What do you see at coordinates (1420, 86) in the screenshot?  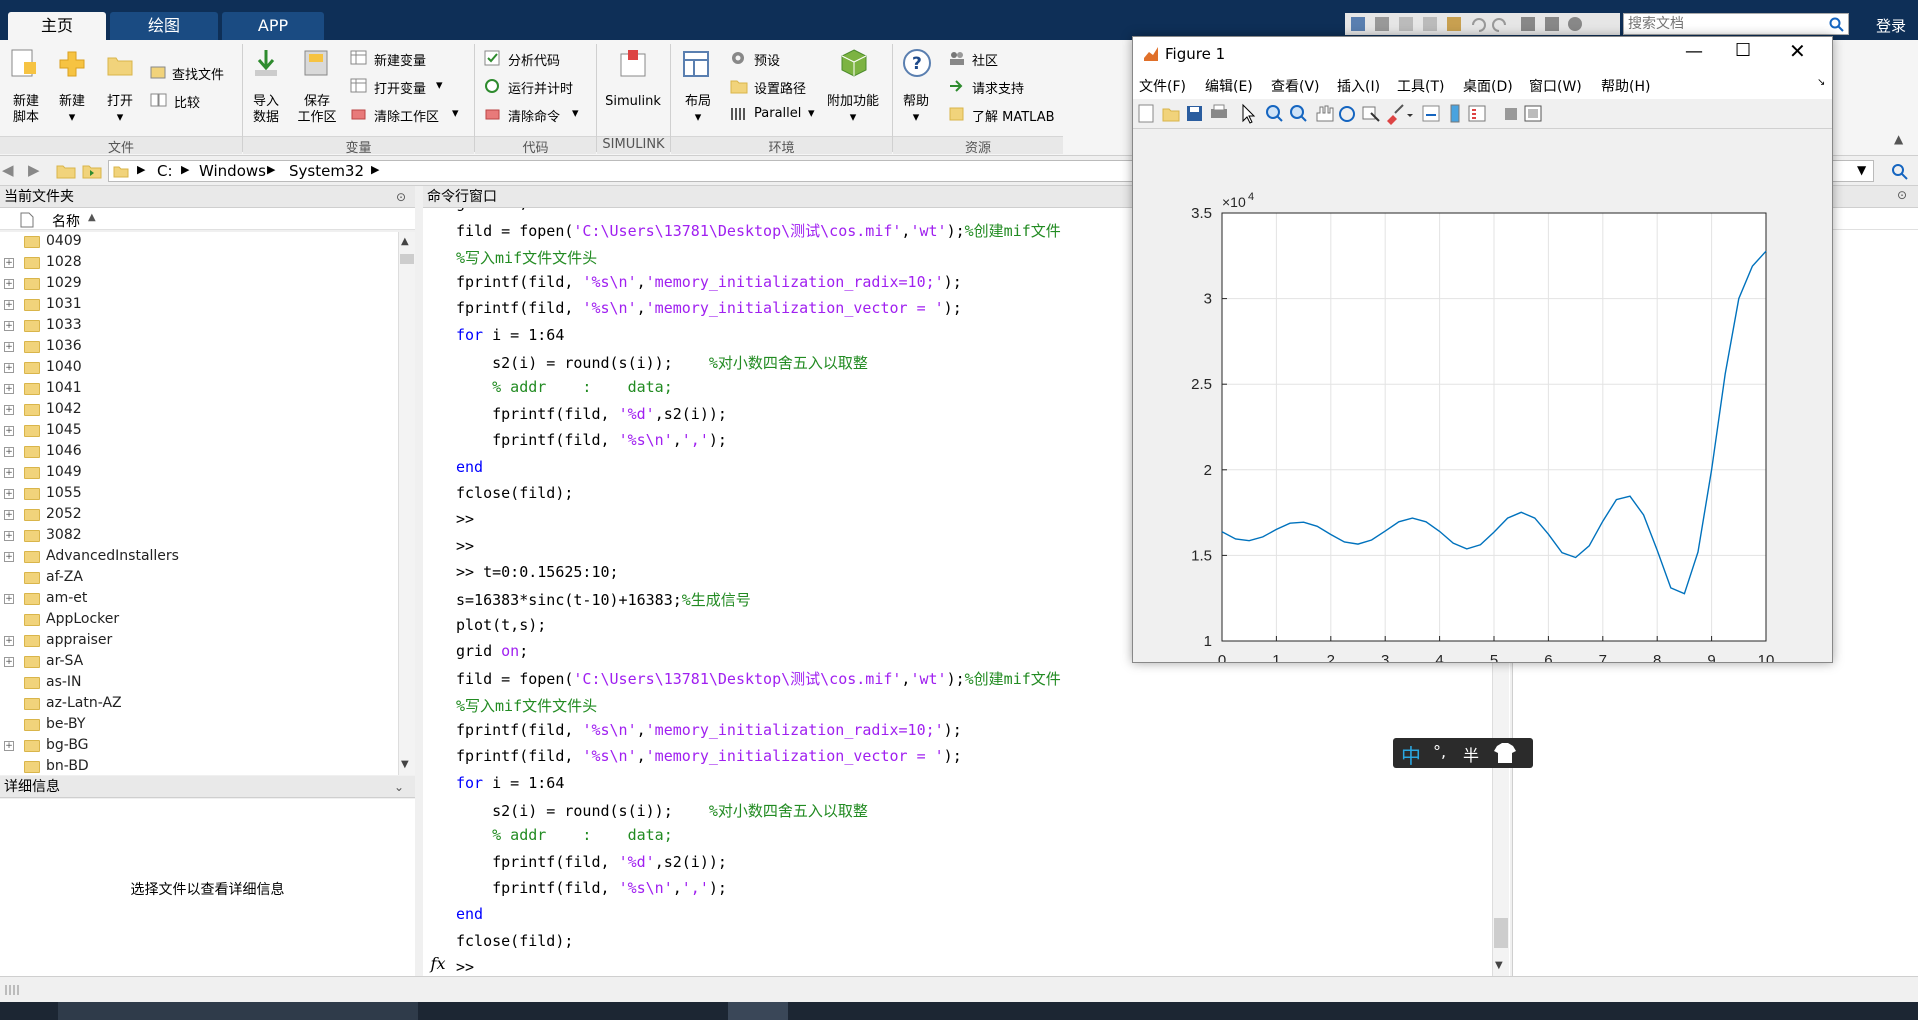 I see `figure-menu-tools: 工具(T)` at bounding box center [1420, 86].